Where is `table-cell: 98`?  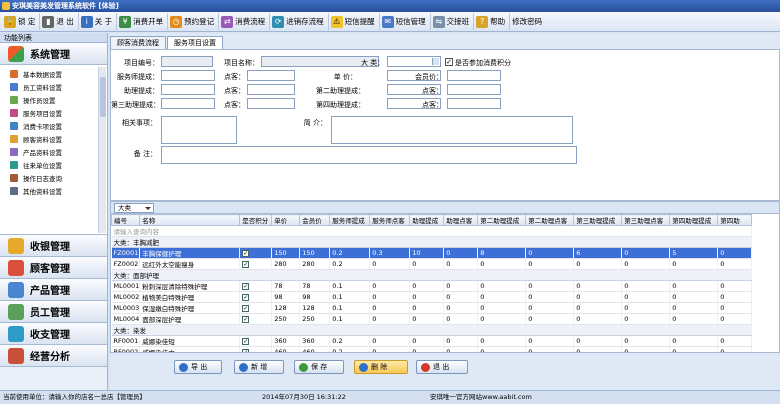
table-cell: 98 is located at coordinates (286, 297).